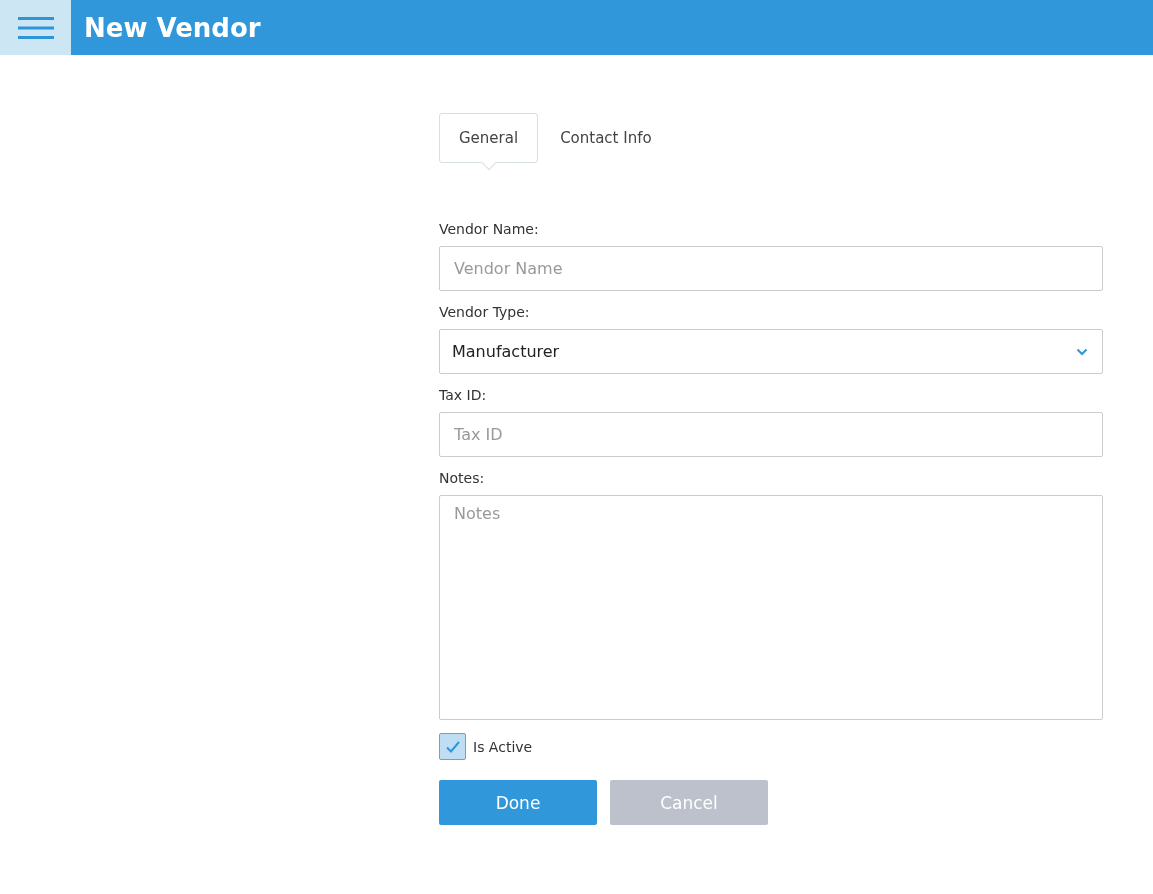 The height and width of the screenshot is (894, 1153). I want to click on field-label: Tax ID:, so click(463, 395).